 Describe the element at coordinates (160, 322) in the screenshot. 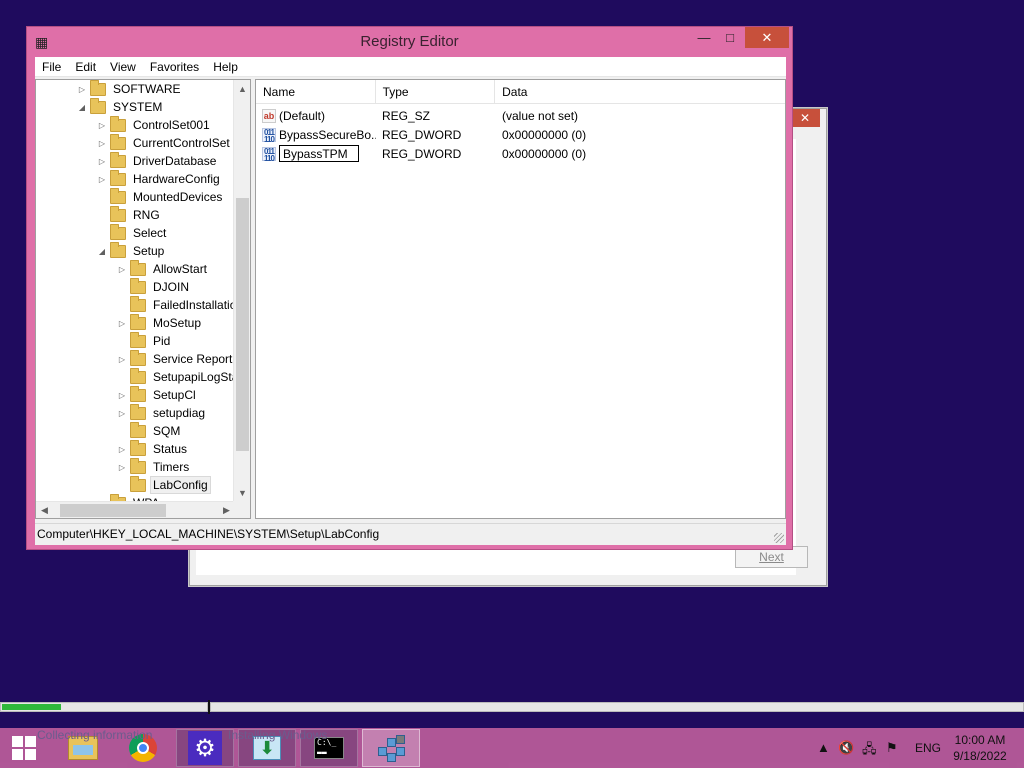

I see `tree-key: ▷ MoSetup` at that location.